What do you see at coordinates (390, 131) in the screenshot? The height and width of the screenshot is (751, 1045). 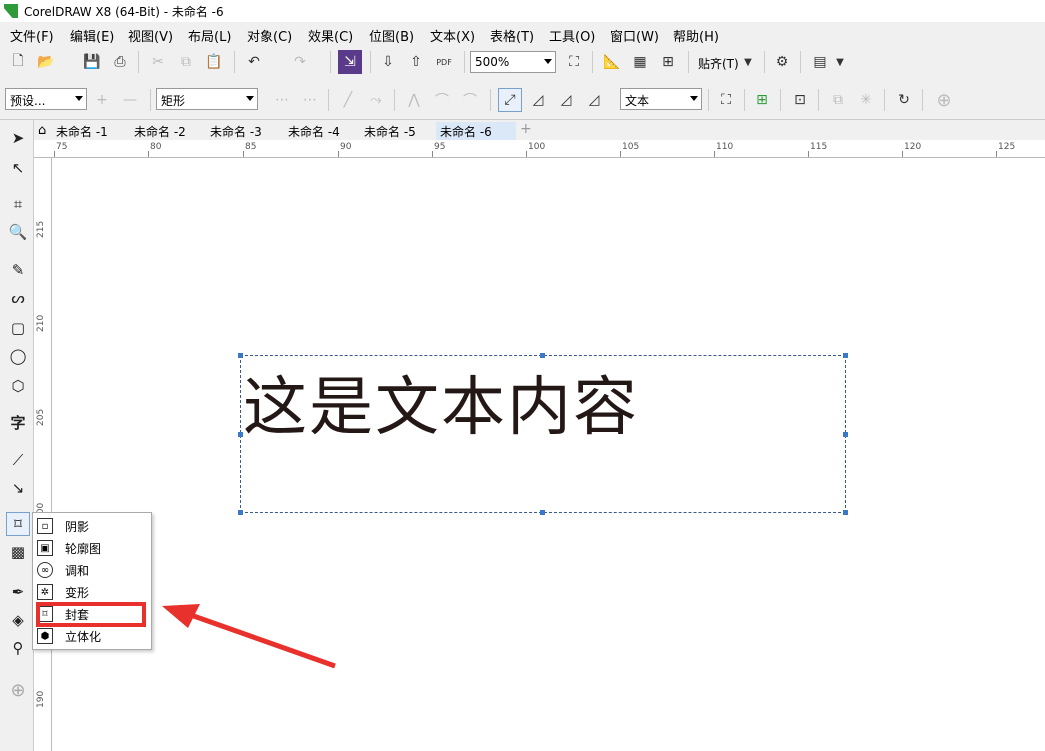 I see `tab-doc-5: 未命名 -5` at bounding box center [390, 131].